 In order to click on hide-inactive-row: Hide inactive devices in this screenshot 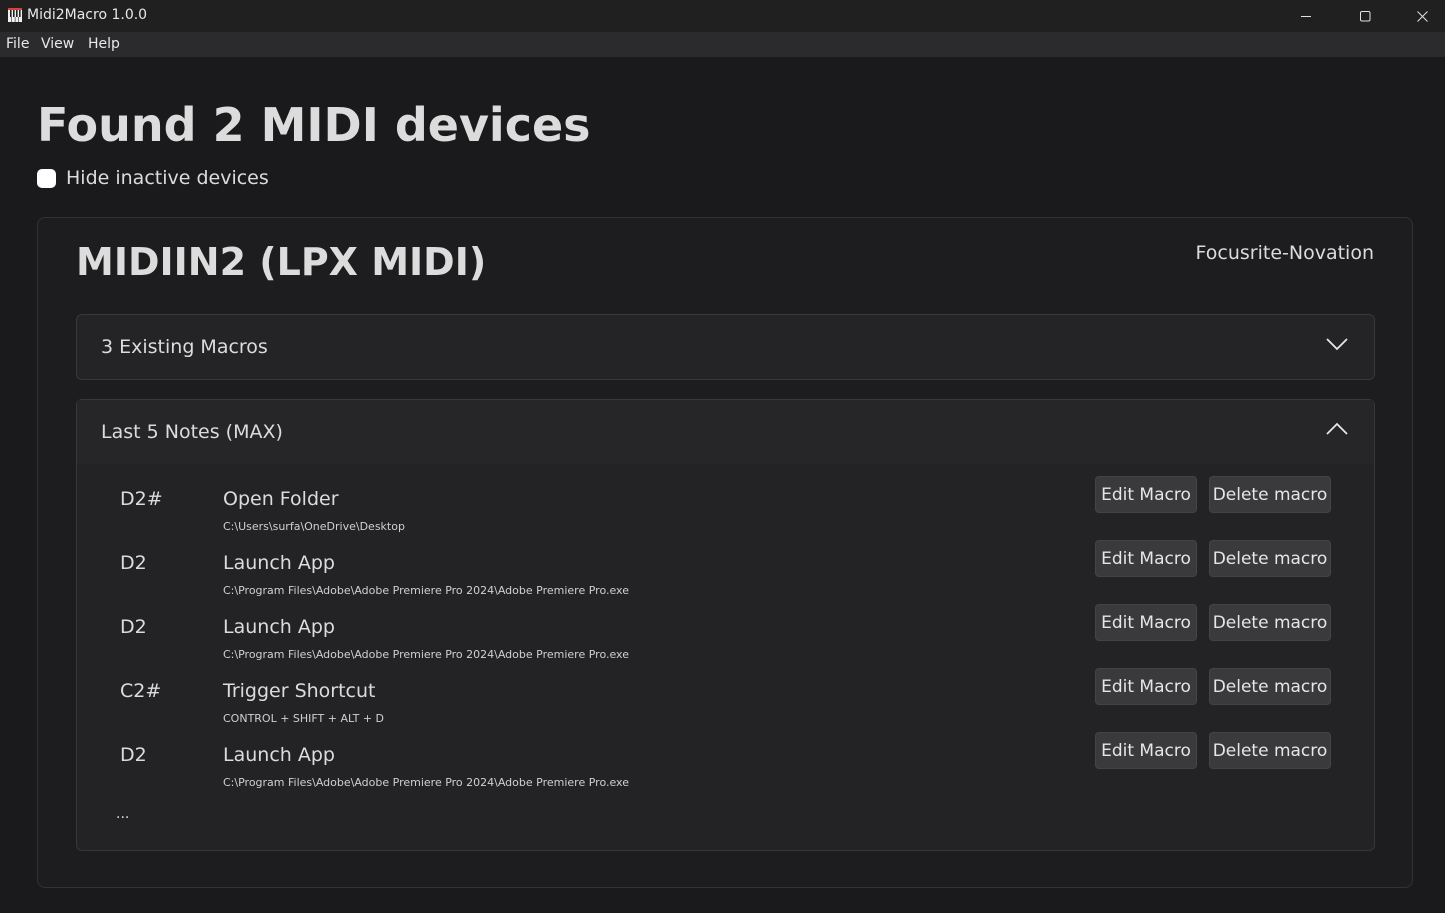, I will do `click(153, 178)`.